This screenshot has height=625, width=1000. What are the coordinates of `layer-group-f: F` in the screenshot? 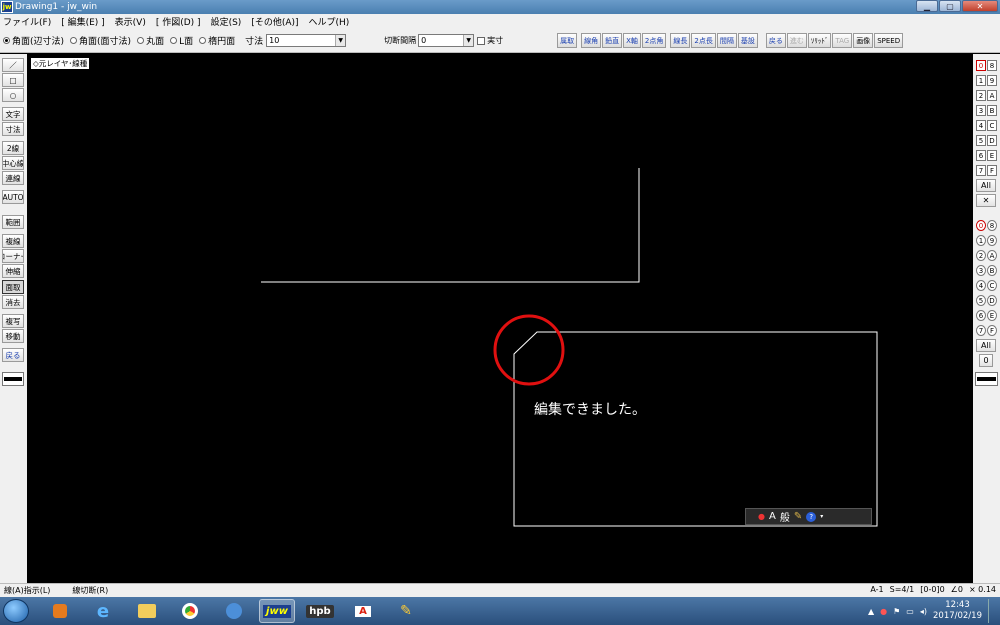 It's located at (992, 170).